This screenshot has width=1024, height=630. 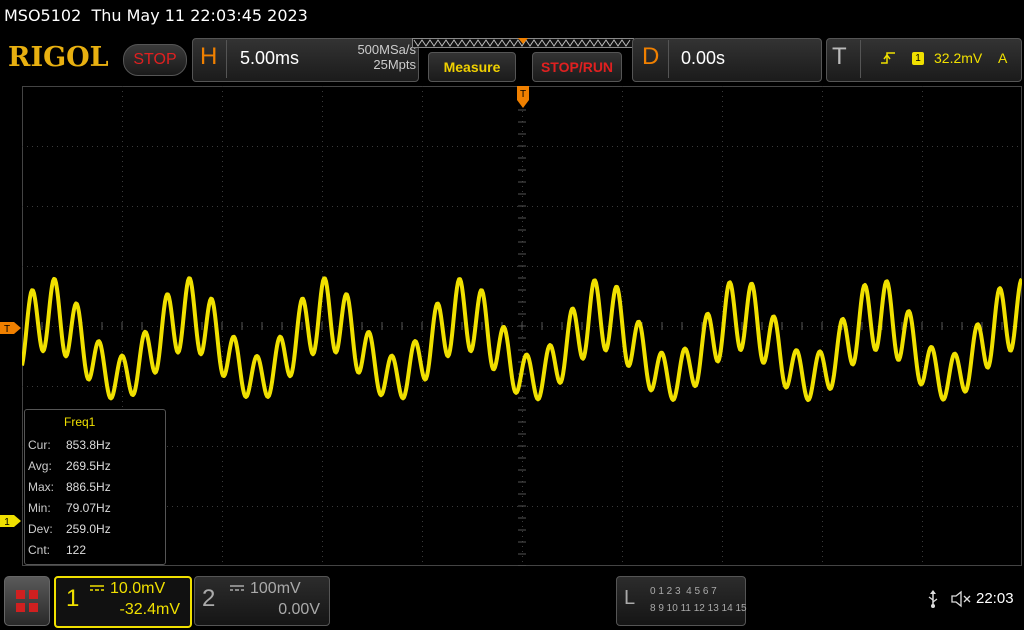 I want to click on stat-label: Avg:, so click(x=40, y=466).